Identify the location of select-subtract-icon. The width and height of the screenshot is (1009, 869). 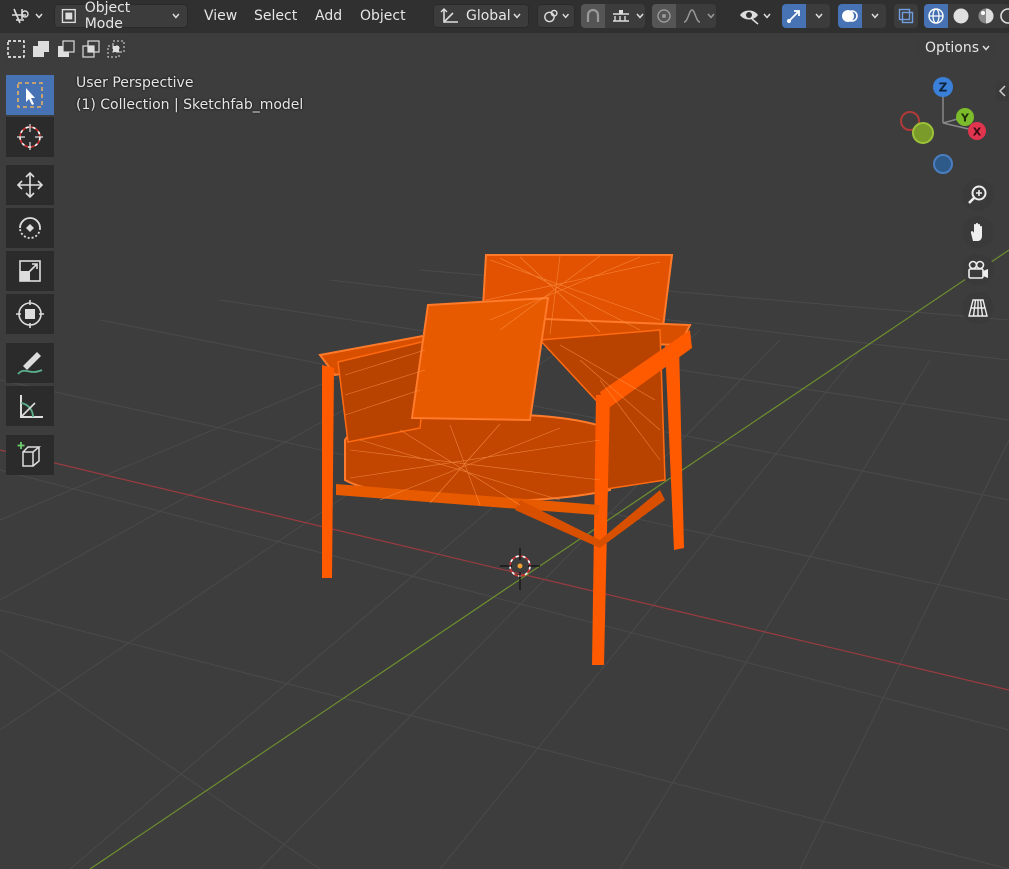
(66, 48).